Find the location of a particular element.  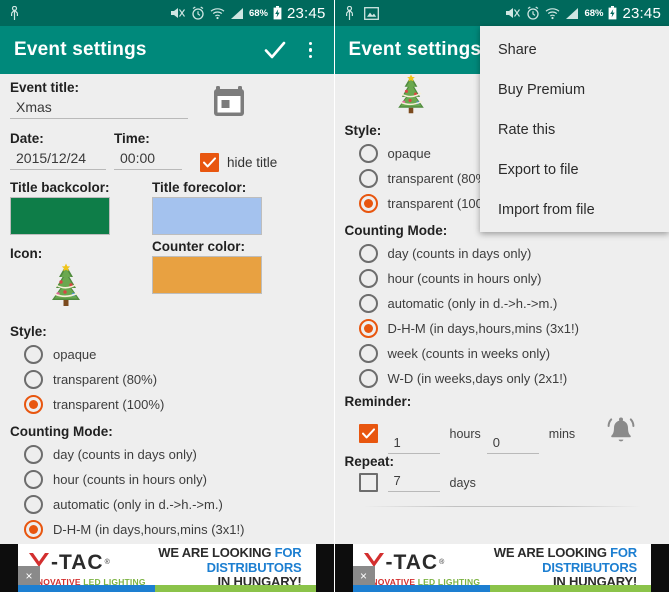

time-label: Time: is located at coordinates (132, 138).